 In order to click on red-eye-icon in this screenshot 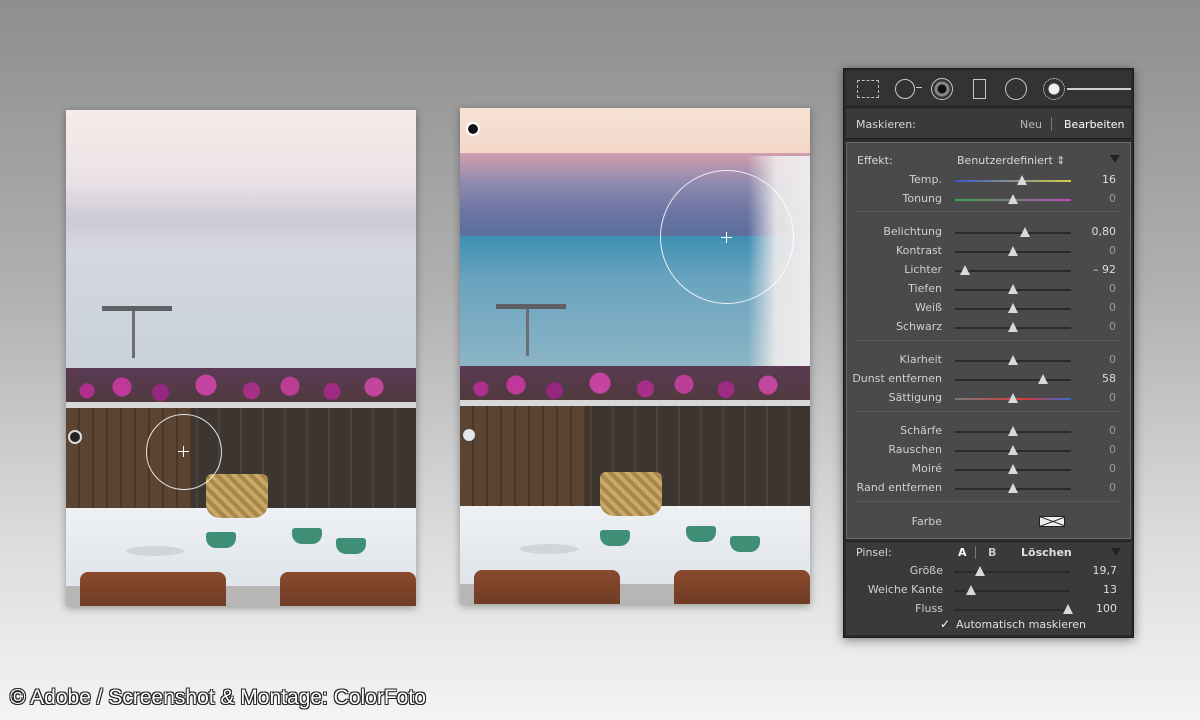, I will do `click(941, 89)`.